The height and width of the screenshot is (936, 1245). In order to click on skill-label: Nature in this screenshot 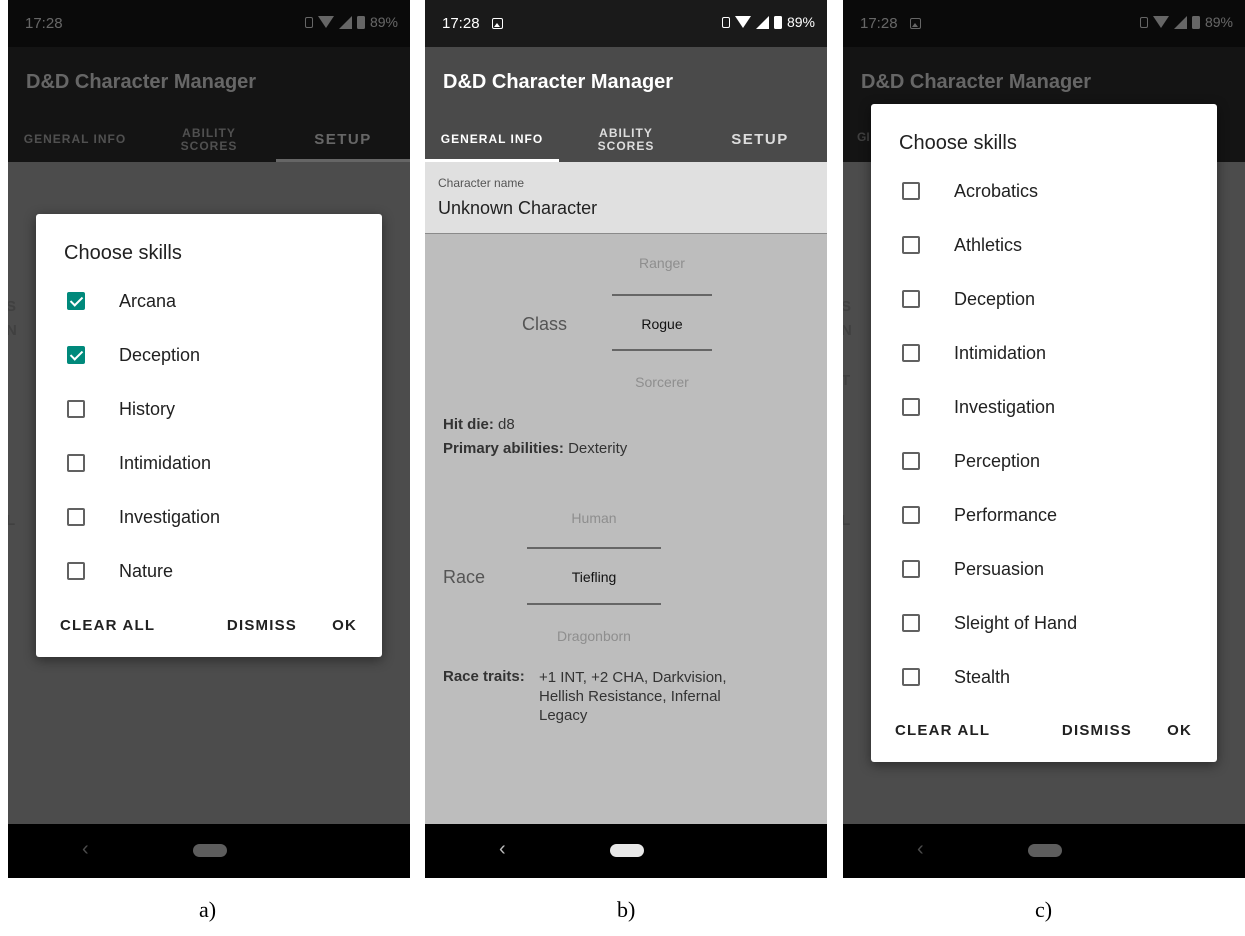, I will do `click(146, 570)`.